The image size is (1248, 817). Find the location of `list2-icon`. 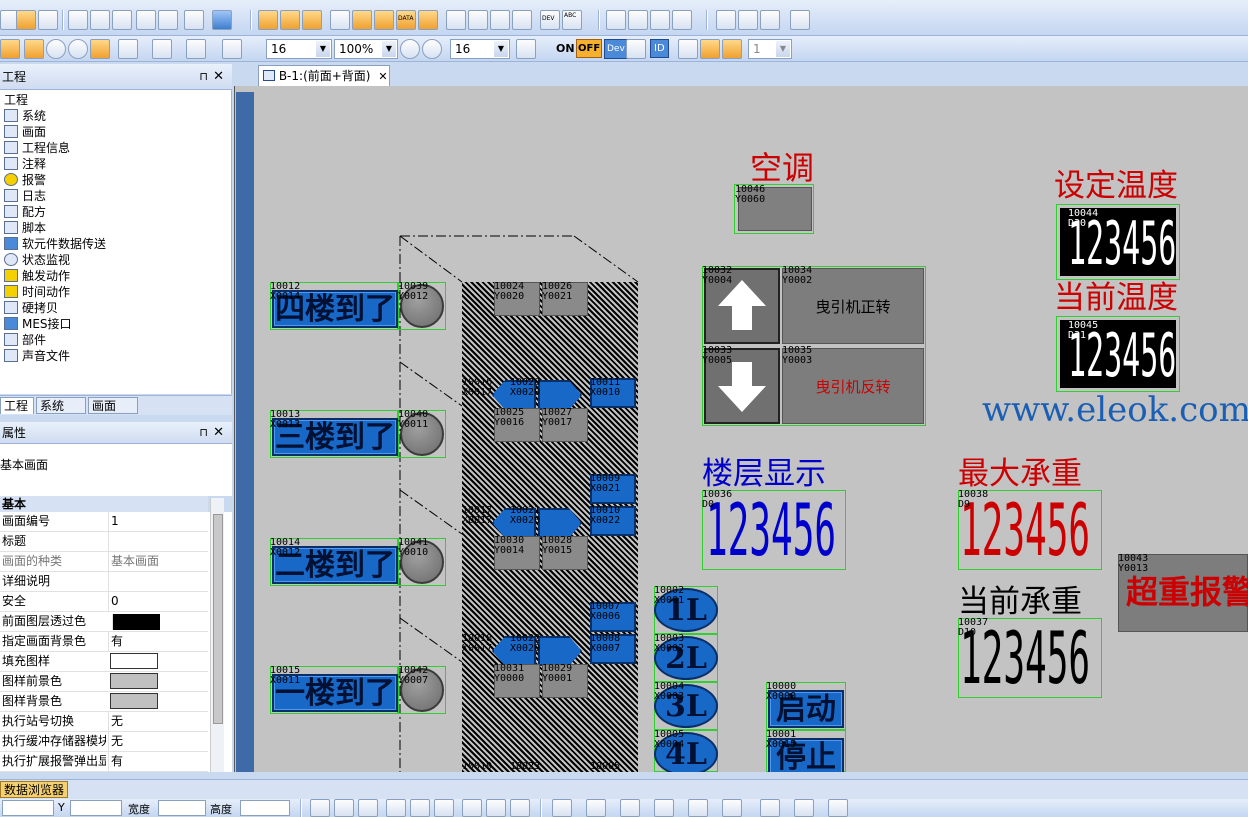

list2-icon is located at coordinates (384, 20).